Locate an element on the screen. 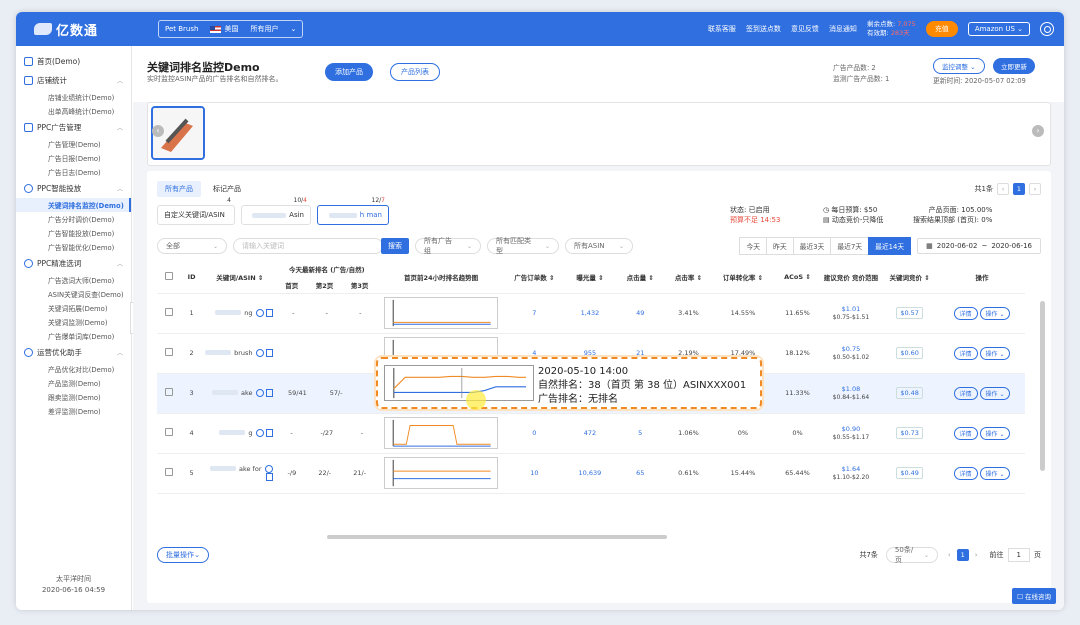 The height and width of the screenshot is (625, 1080). recharge-button: 充值 is located at coordinates (941, 29).